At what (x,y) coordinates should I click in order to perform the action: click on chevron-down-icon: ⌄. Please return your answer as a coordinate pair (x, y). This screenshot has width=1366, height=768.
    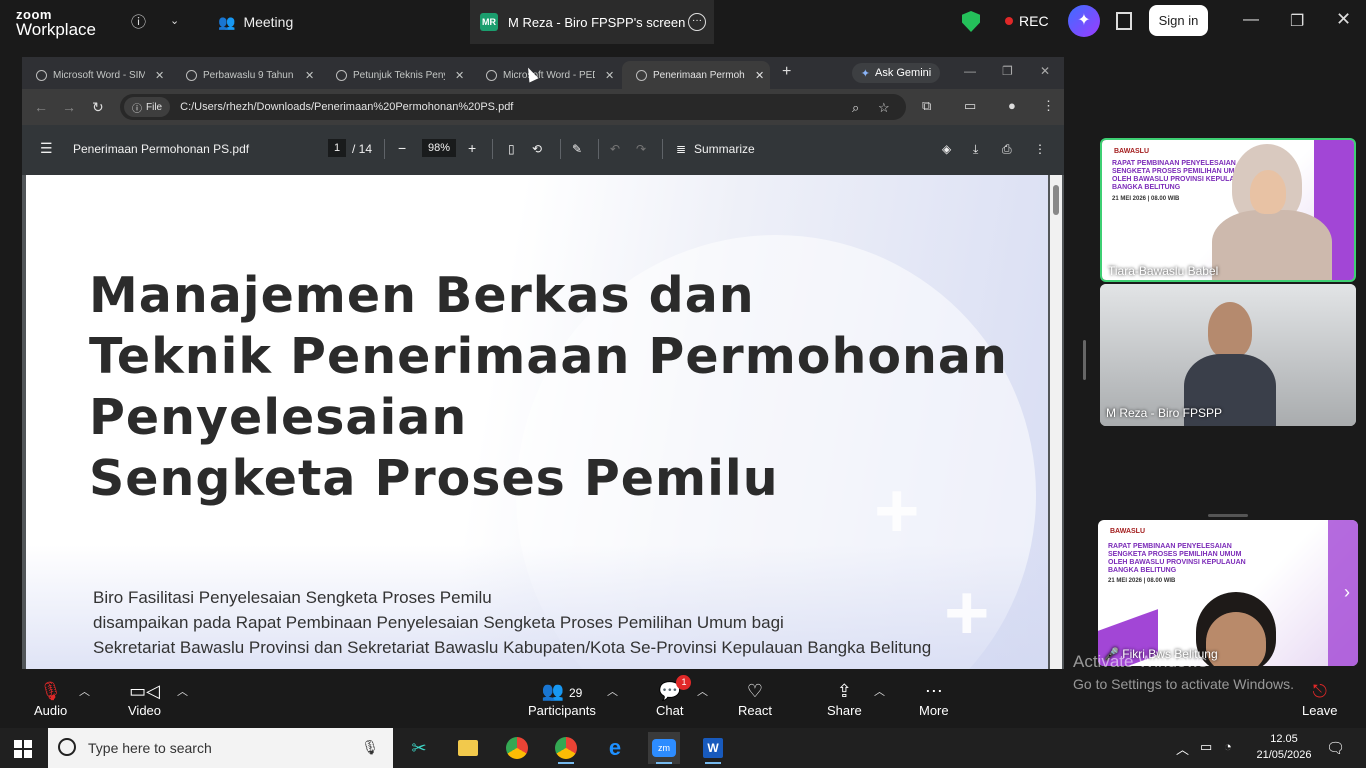
    Looking at the image, I should click on (174, 20).